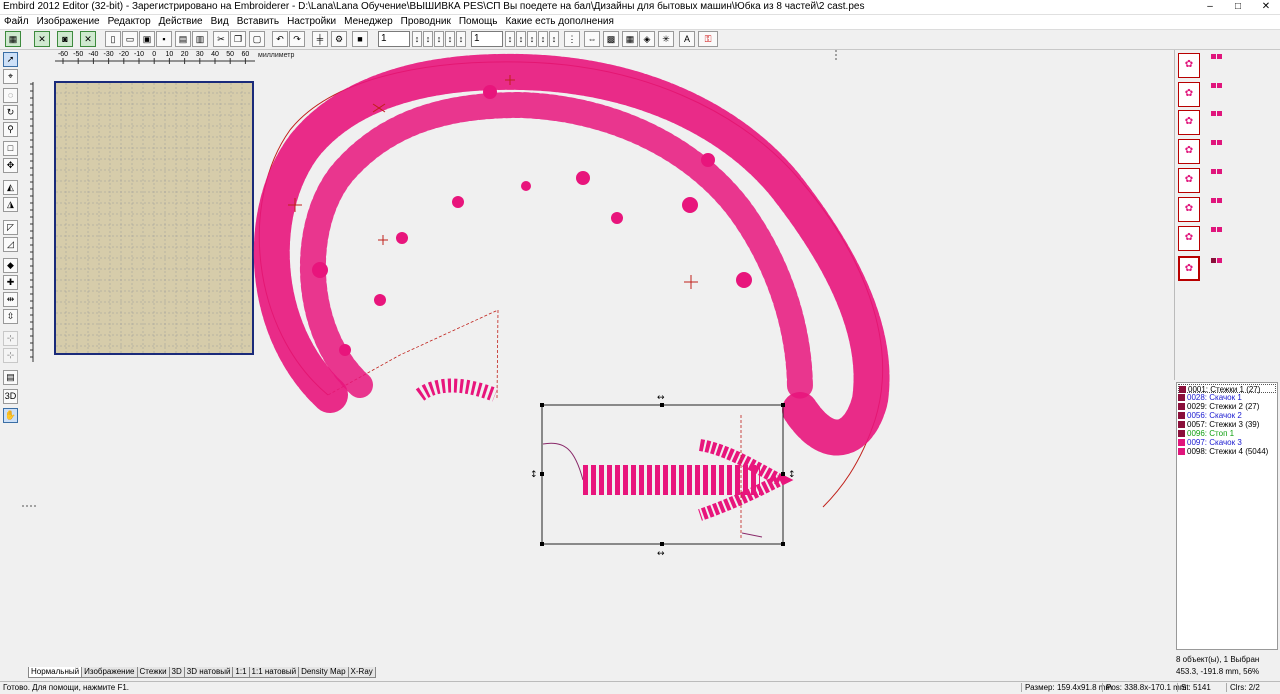  Describe the element at coordinates (109, 672) in the screenshot. I see `tab-image: Изображение` at that location.